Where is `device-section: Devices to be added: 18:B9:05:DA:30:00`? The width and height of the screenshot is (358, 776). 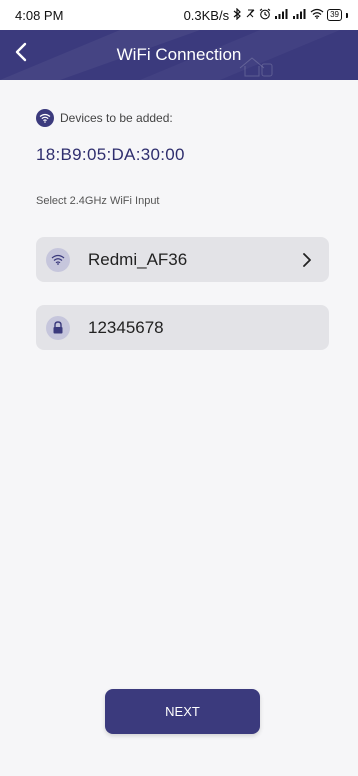
device-section: Devices to be added: 18:B9:05:DA:30:00 is located at coordinates (181, 137).